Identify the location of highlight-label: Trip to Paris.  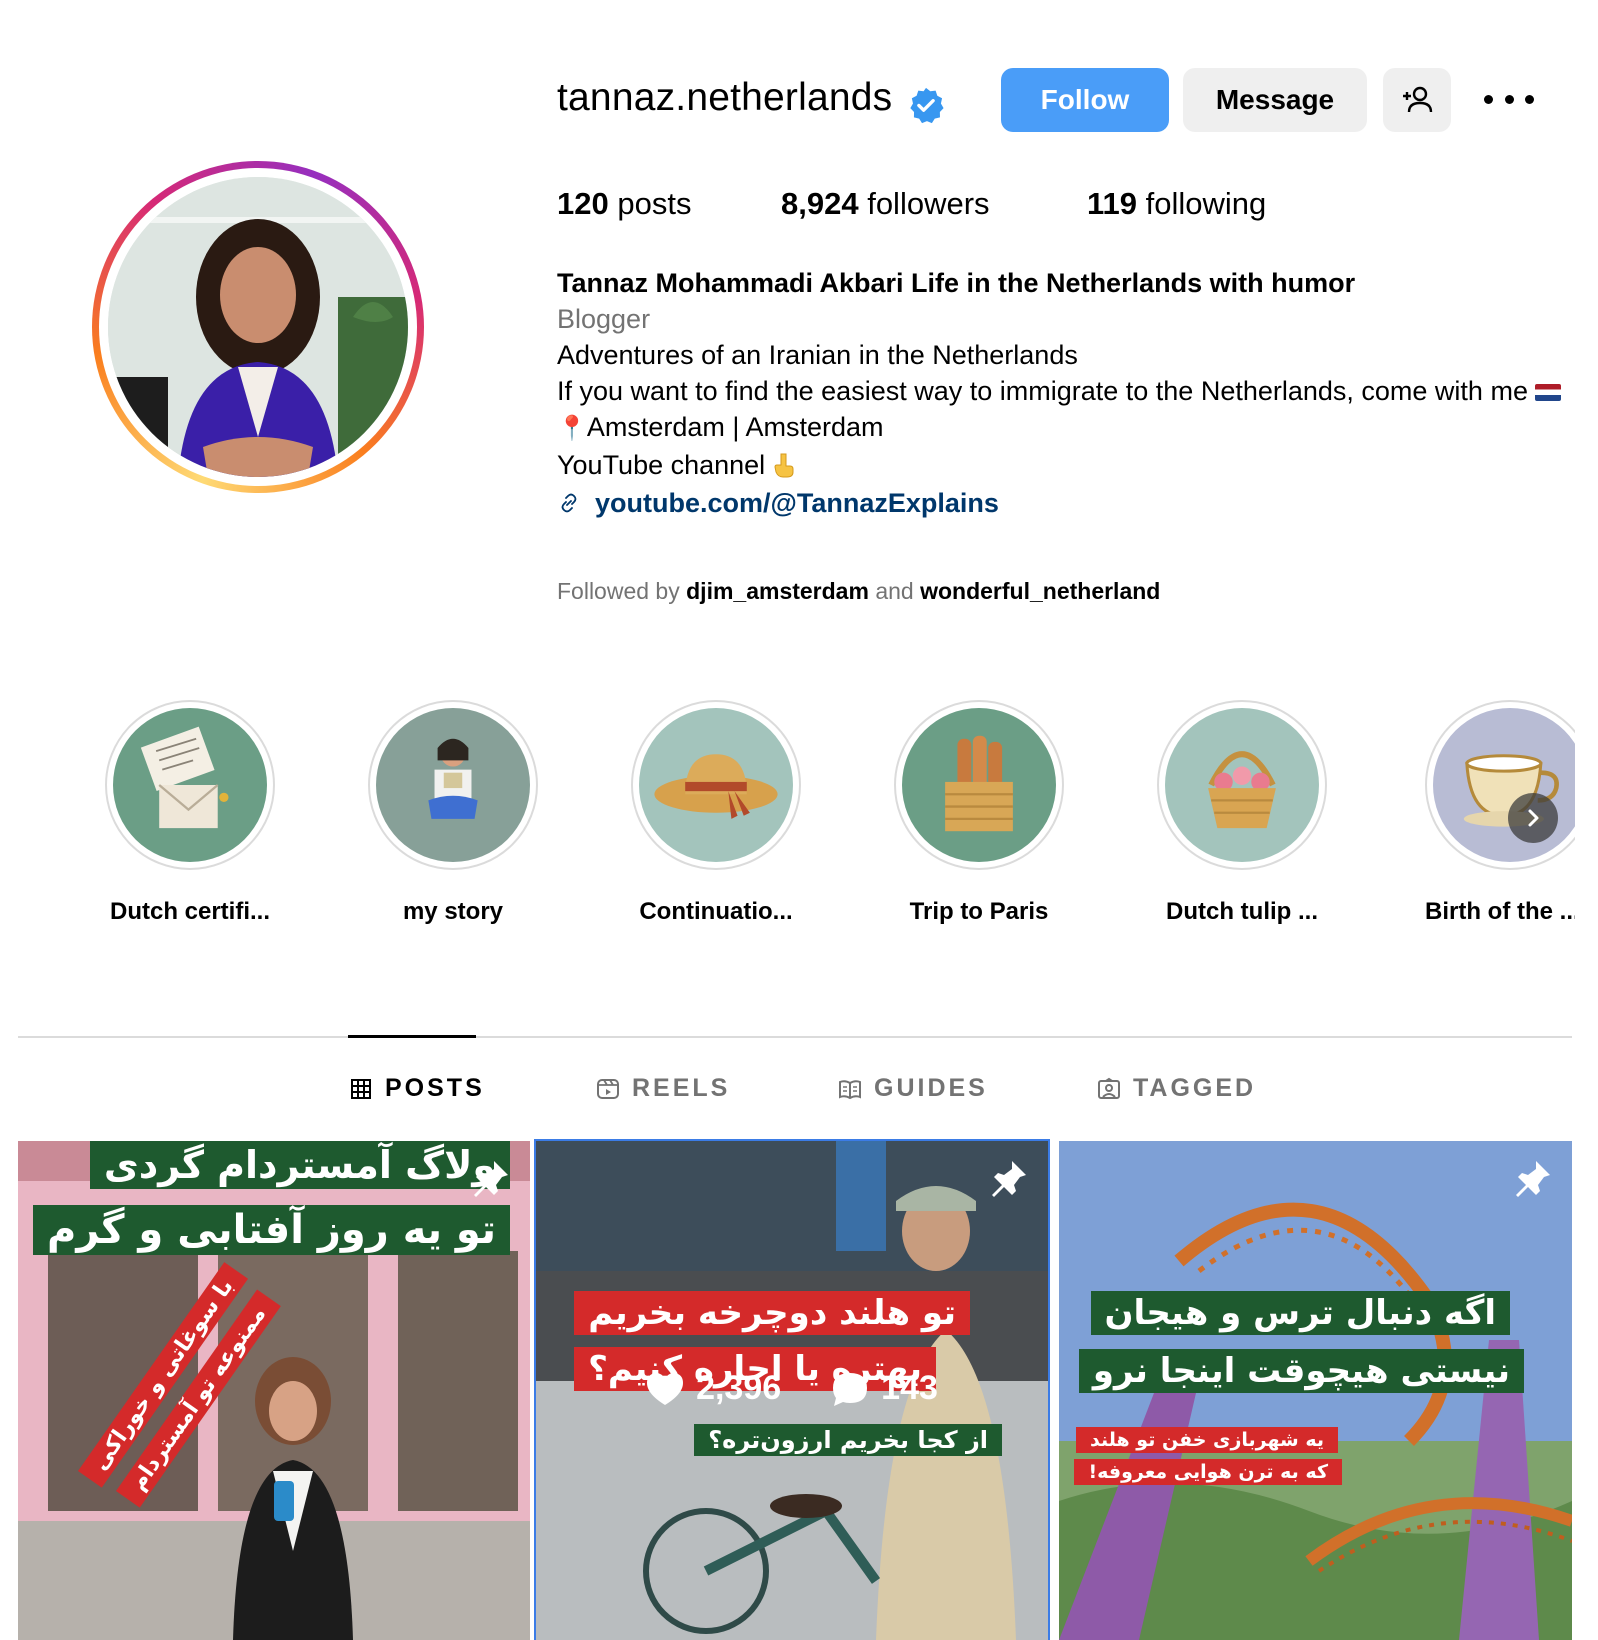
(979, 911).